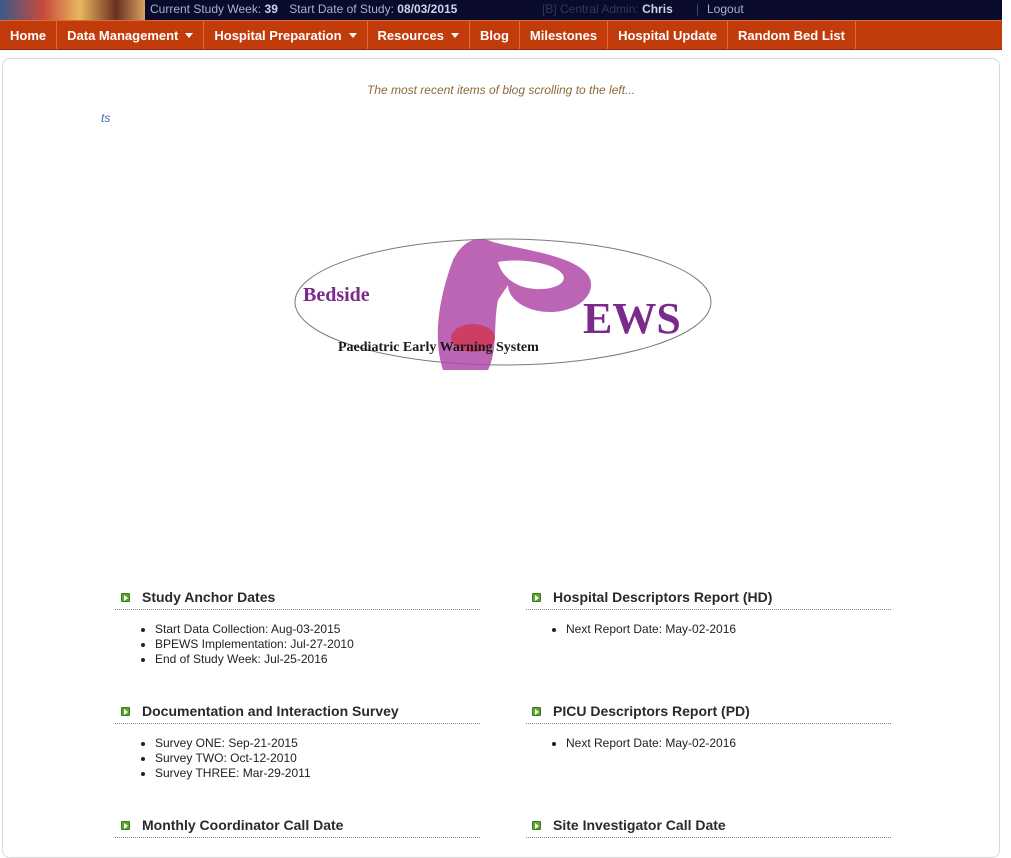 Image resolution: width=1011 pixels, height=858 pixels. Describe the element at coordinates (410, 35) in the screenshot. I see `nav-item-label: Resources` at that location.